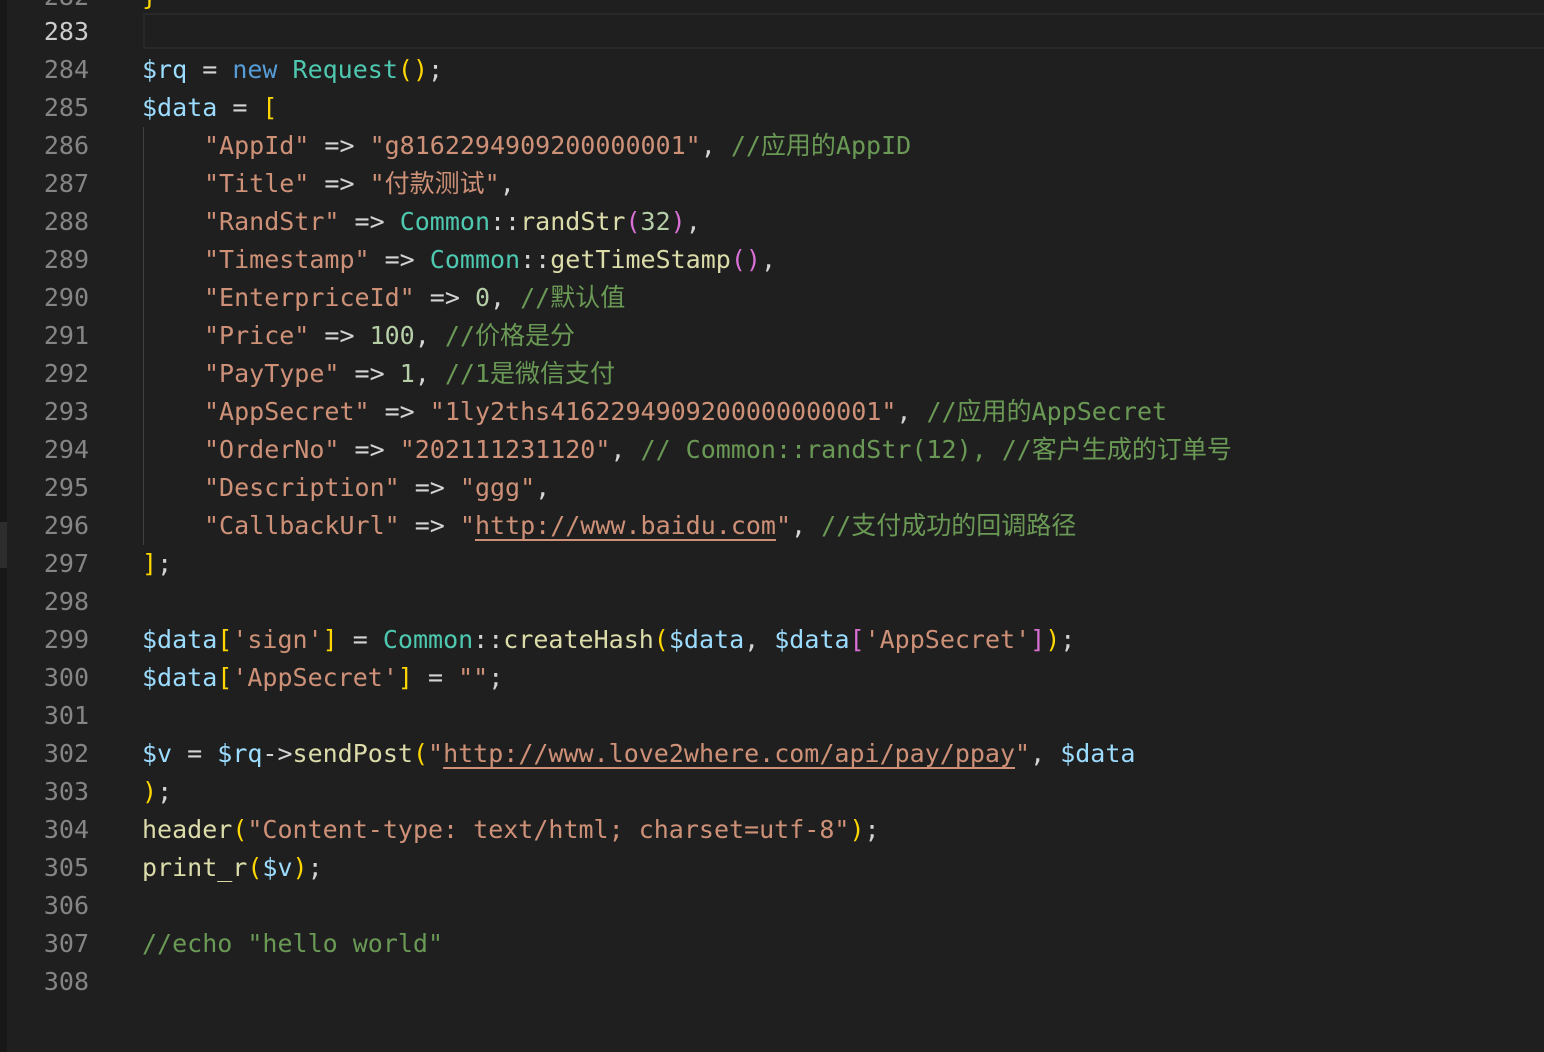 This screenshot has width=1544, height=1052. I want to click on token-string-key: "AppId", so click(257, 145).